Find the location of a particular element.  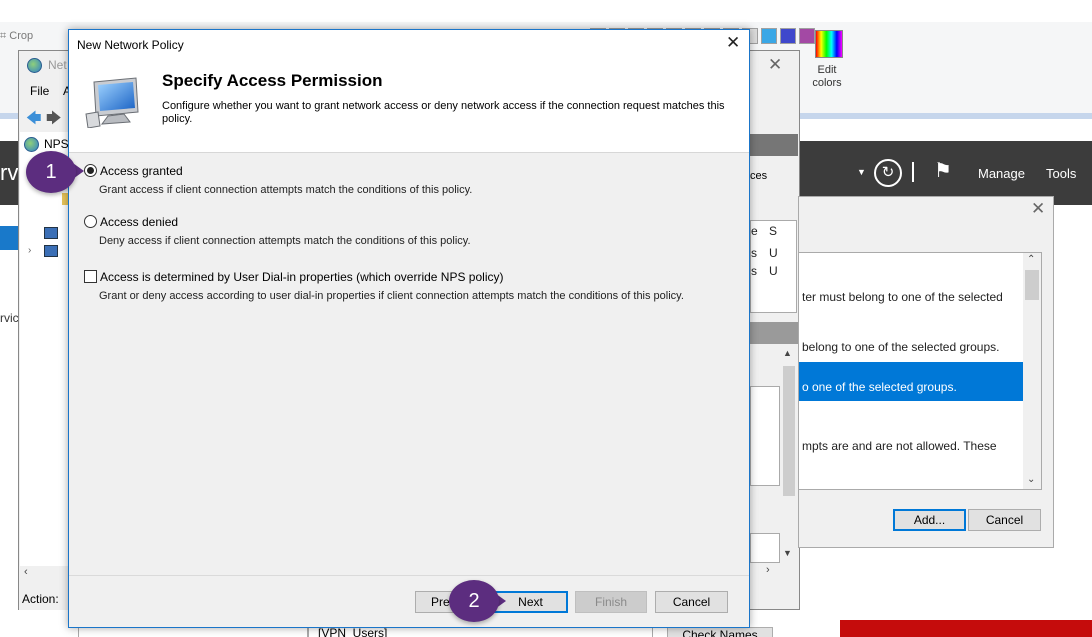

scroll-left-icon: ‹ is located at coordinates (26, 572).